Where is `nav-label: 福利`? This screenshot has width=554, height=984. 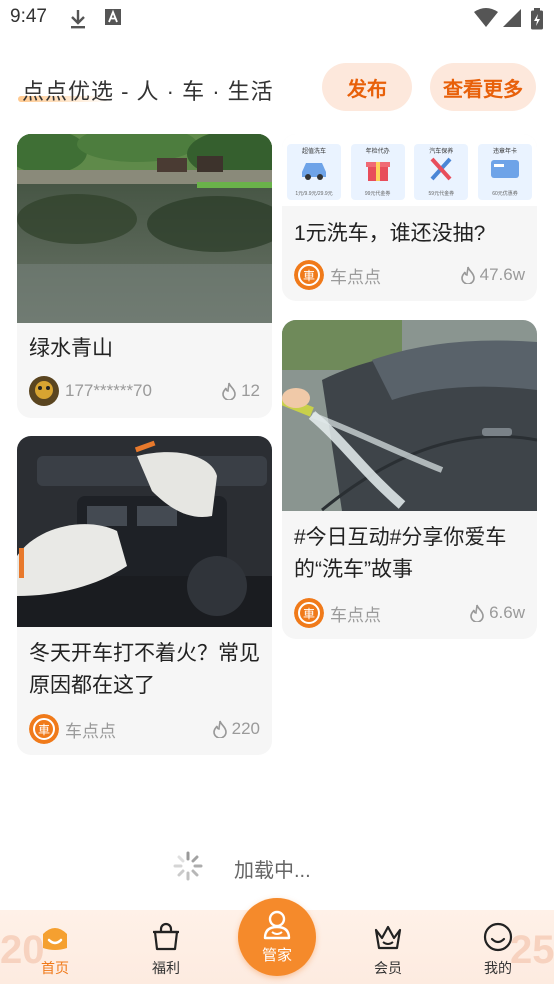 nav-label: 福利 is located at coordinates (166, 968).